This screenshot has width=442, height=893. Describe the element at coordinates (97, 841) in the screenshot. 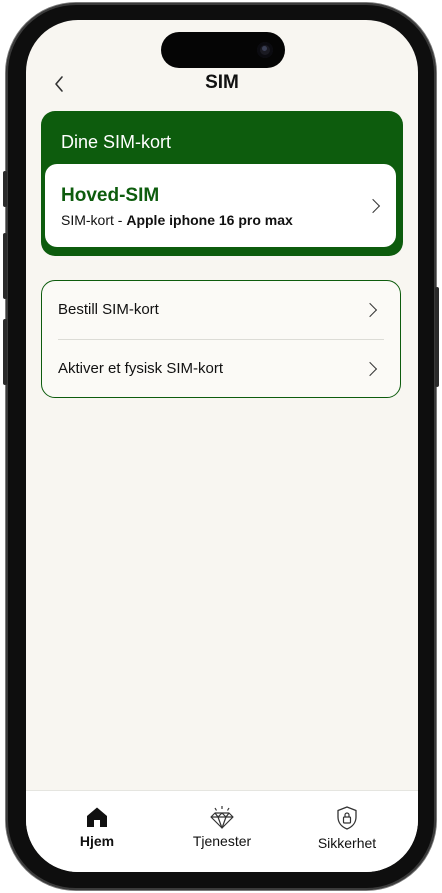

I see `tab-home-label: Hjem` at that location.